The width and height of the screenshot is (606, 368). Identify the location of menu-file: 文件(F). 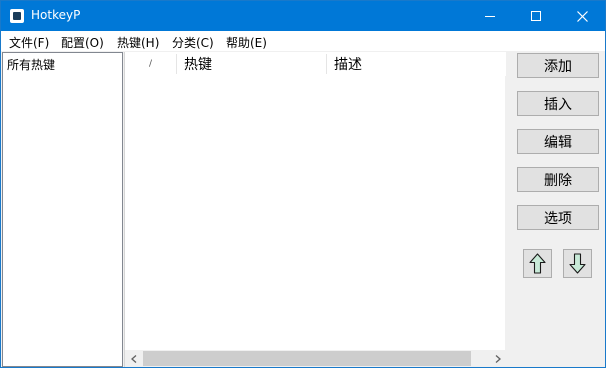
(29, 42).